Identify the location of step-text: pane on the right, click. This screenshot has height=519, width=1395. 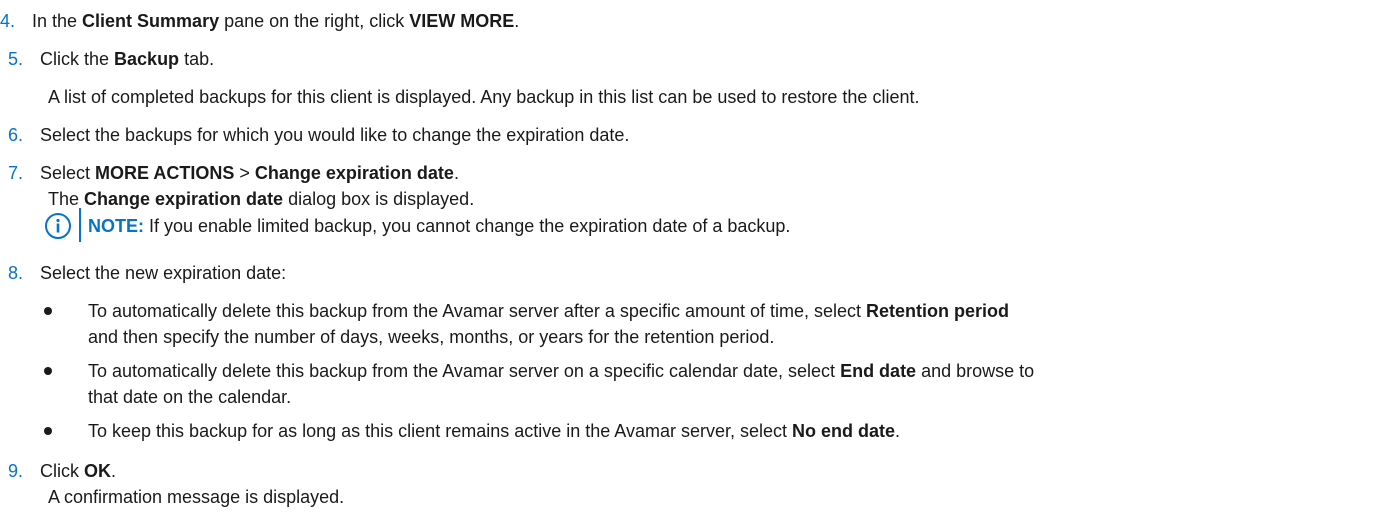
(314, 21).